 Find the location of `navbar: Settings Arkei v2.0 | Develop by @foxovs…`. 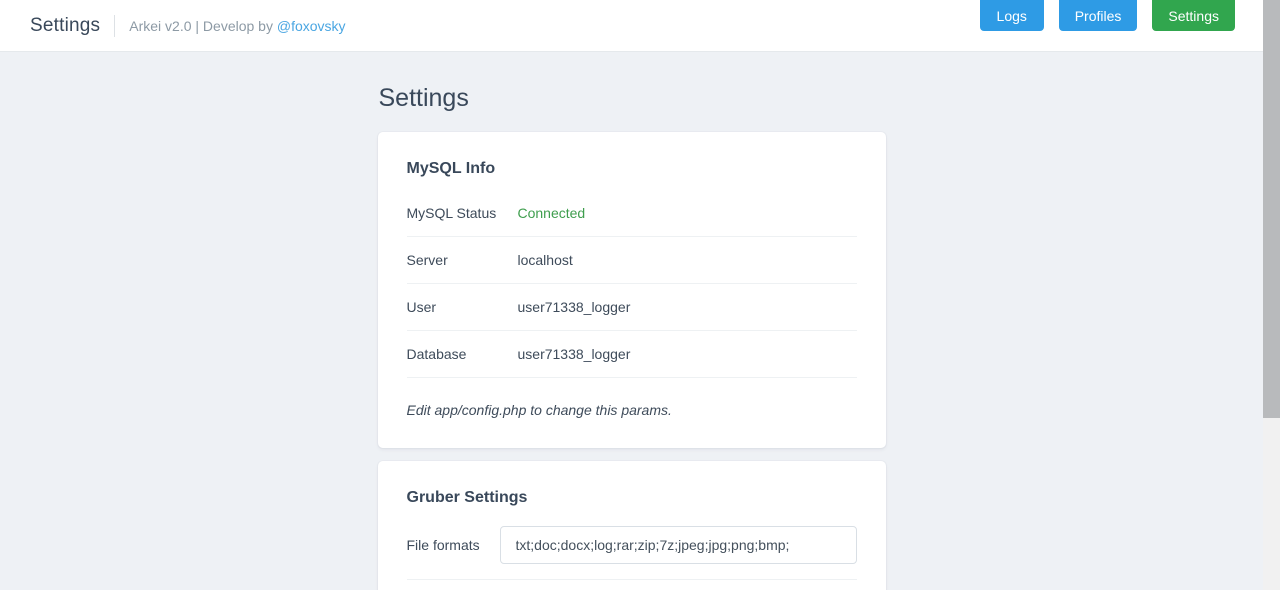

navbar: Settings Arkei v2.0 | Develop by @foxovs… is located at coordinates (631, 26).